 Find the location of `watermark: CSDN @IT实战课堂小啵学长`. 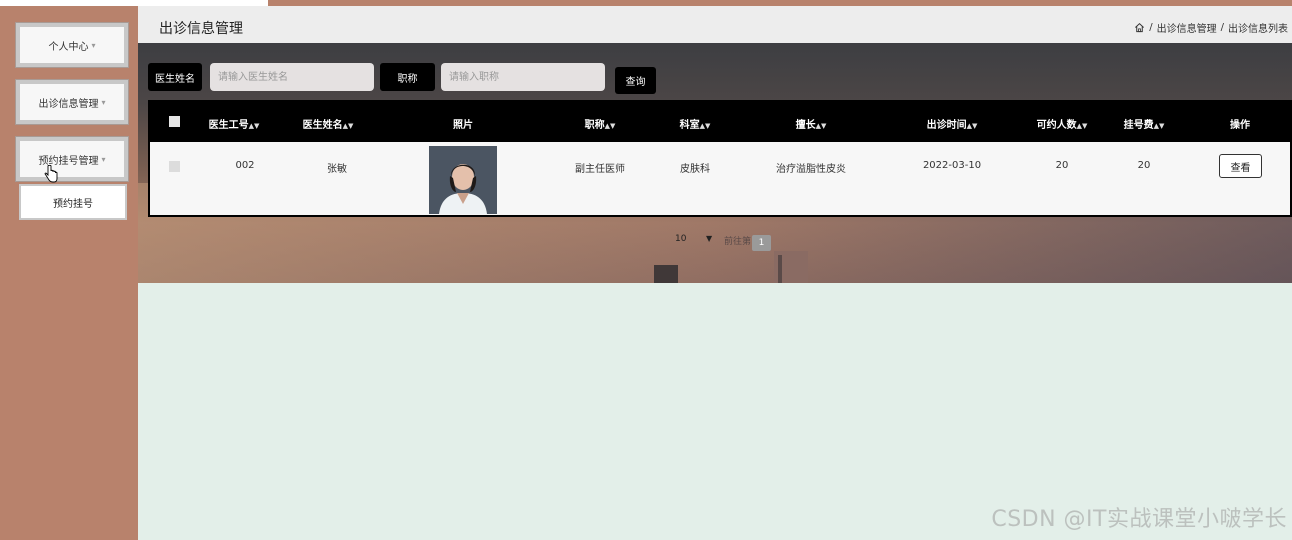

watermark: CSDN @IT实战课堂小啵学长 is located at coordinates (1139, 519).